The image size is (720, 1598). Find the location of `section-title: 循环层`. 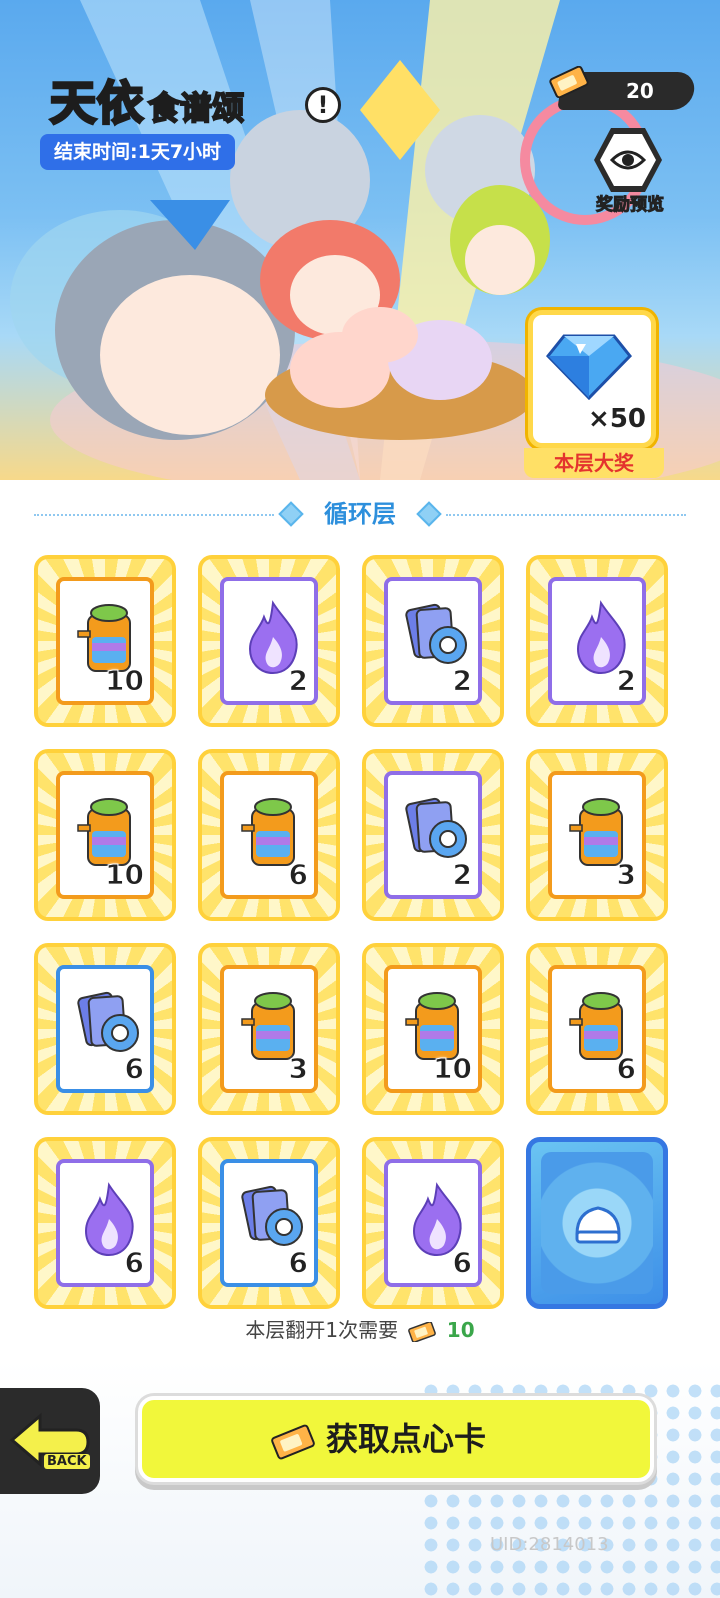

section-title: 循环层 is located at coordinates (360, 514).